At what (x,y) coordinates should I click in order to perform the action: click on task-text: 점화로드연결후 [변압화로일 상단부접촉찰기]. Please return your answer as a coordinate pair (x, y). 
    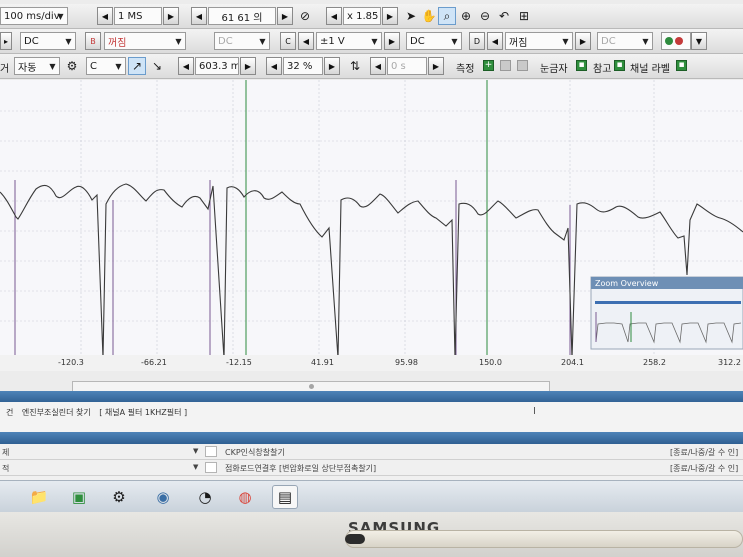
    Looking at the image, I should click on (301, 468).